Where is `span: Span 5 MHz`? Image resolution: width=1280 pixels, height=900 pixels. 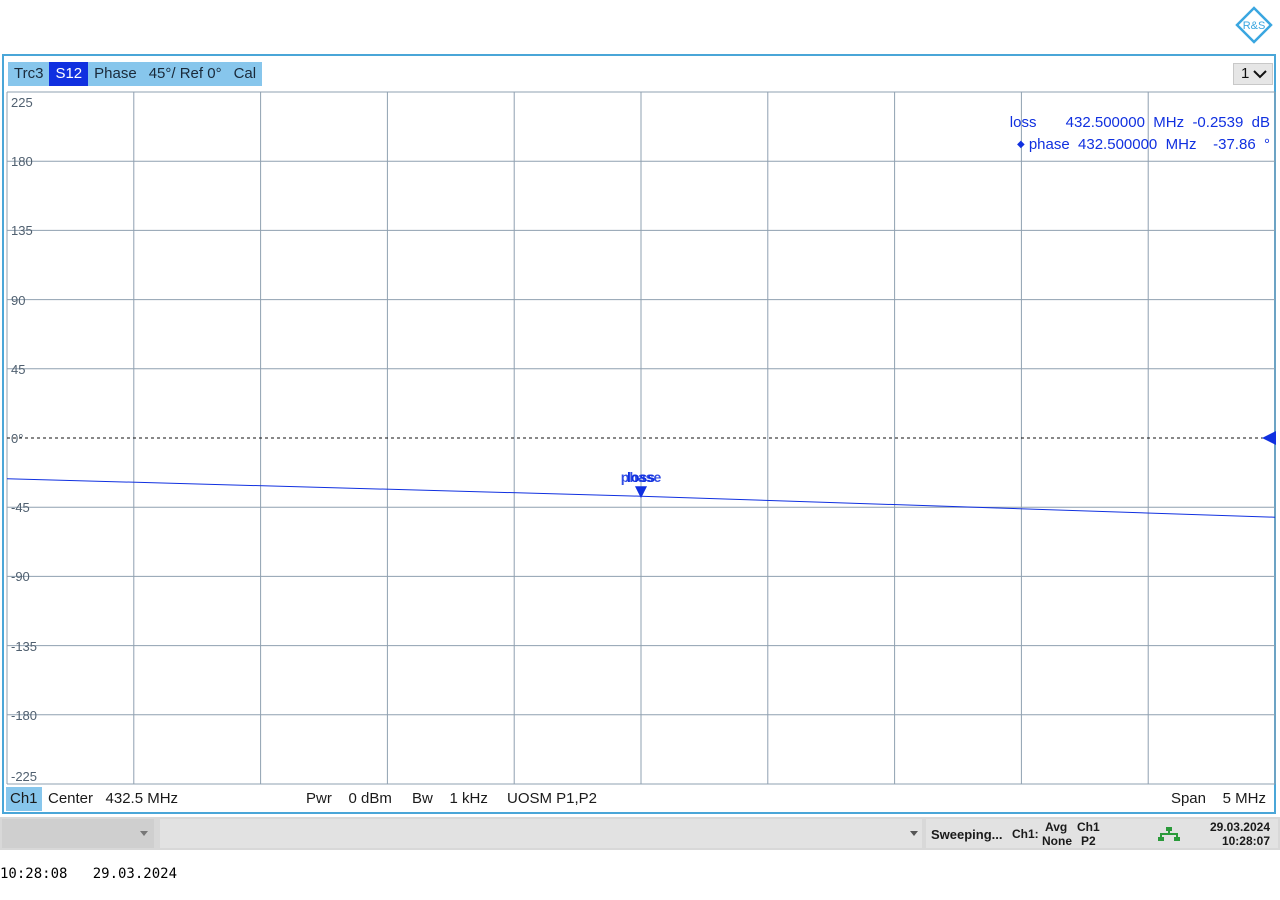
span: Span 5 MHz is located at coordinates (1218, 799).